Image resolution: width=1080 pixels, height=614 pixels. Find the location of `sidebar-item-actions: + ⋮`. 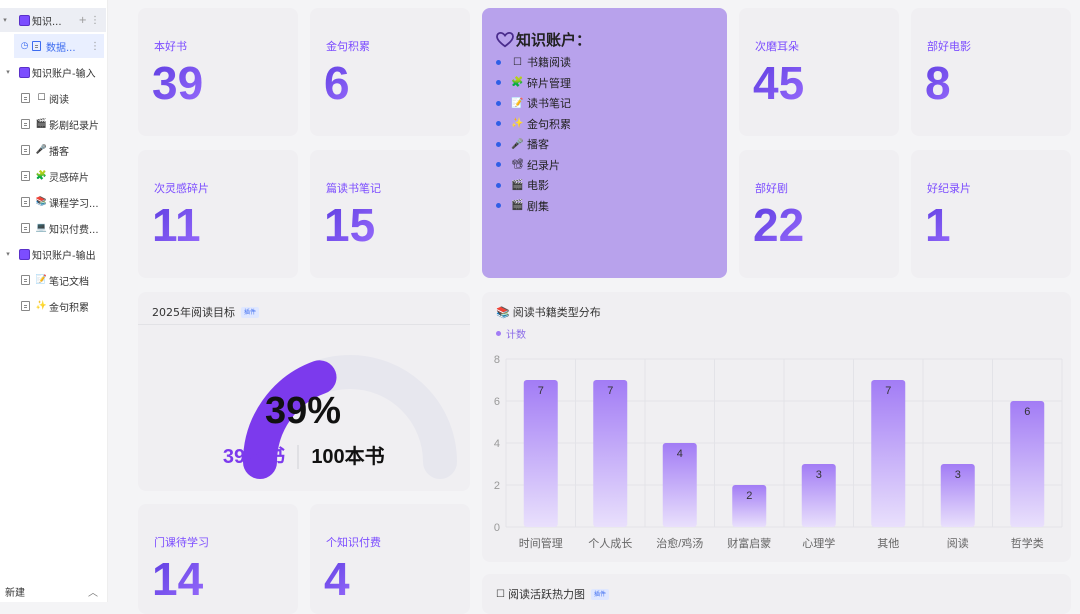

sidebar-item-actions: + ⋮ is located at coordinates (89, 20).